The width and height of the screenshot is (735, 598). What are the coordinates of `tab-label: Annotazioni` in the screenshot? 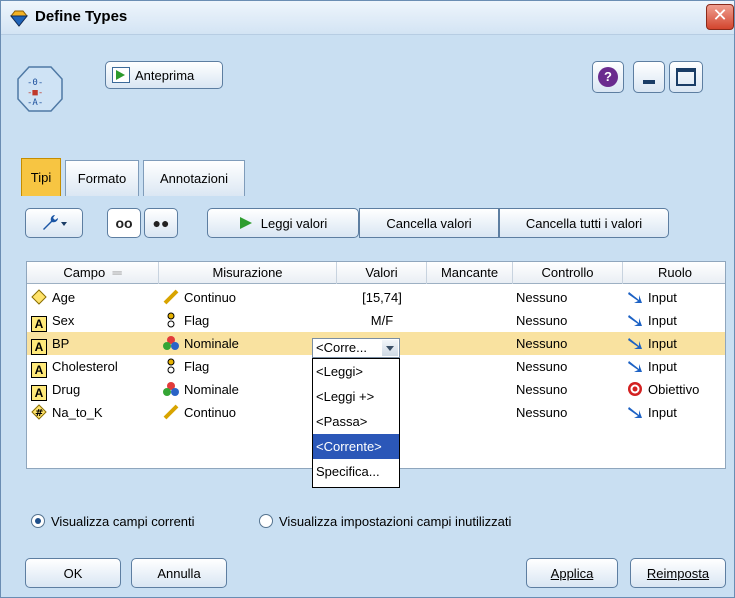 It's located at (194, 178).